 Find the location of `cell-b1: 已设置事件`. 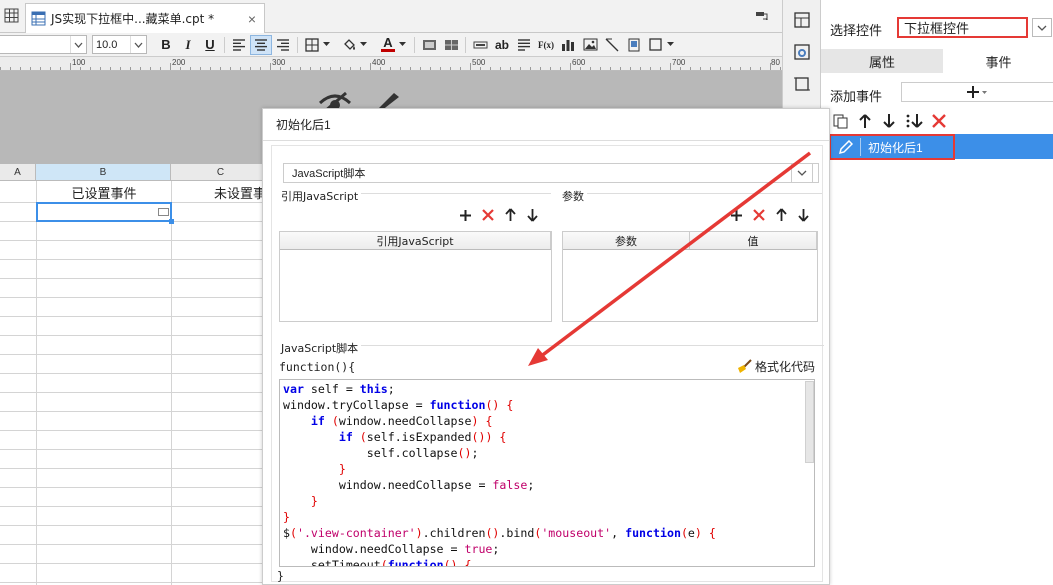

cell-b1: 已设置事件 is located at coordinates (104, 192).